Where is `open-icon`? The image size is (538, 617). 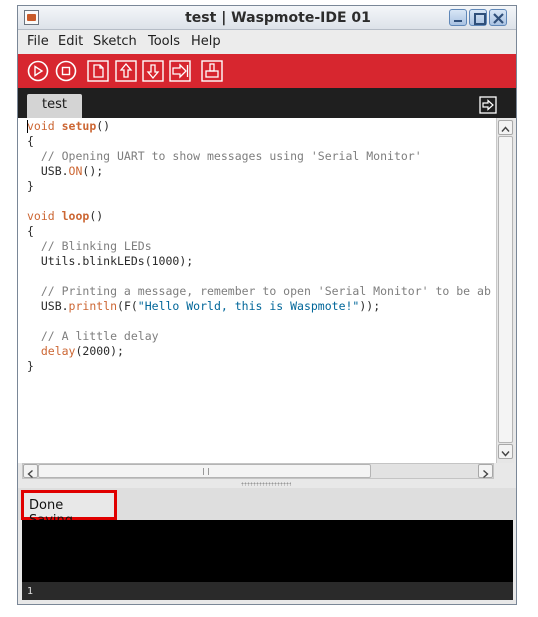
open-icon is located at coordinates (126, 71).